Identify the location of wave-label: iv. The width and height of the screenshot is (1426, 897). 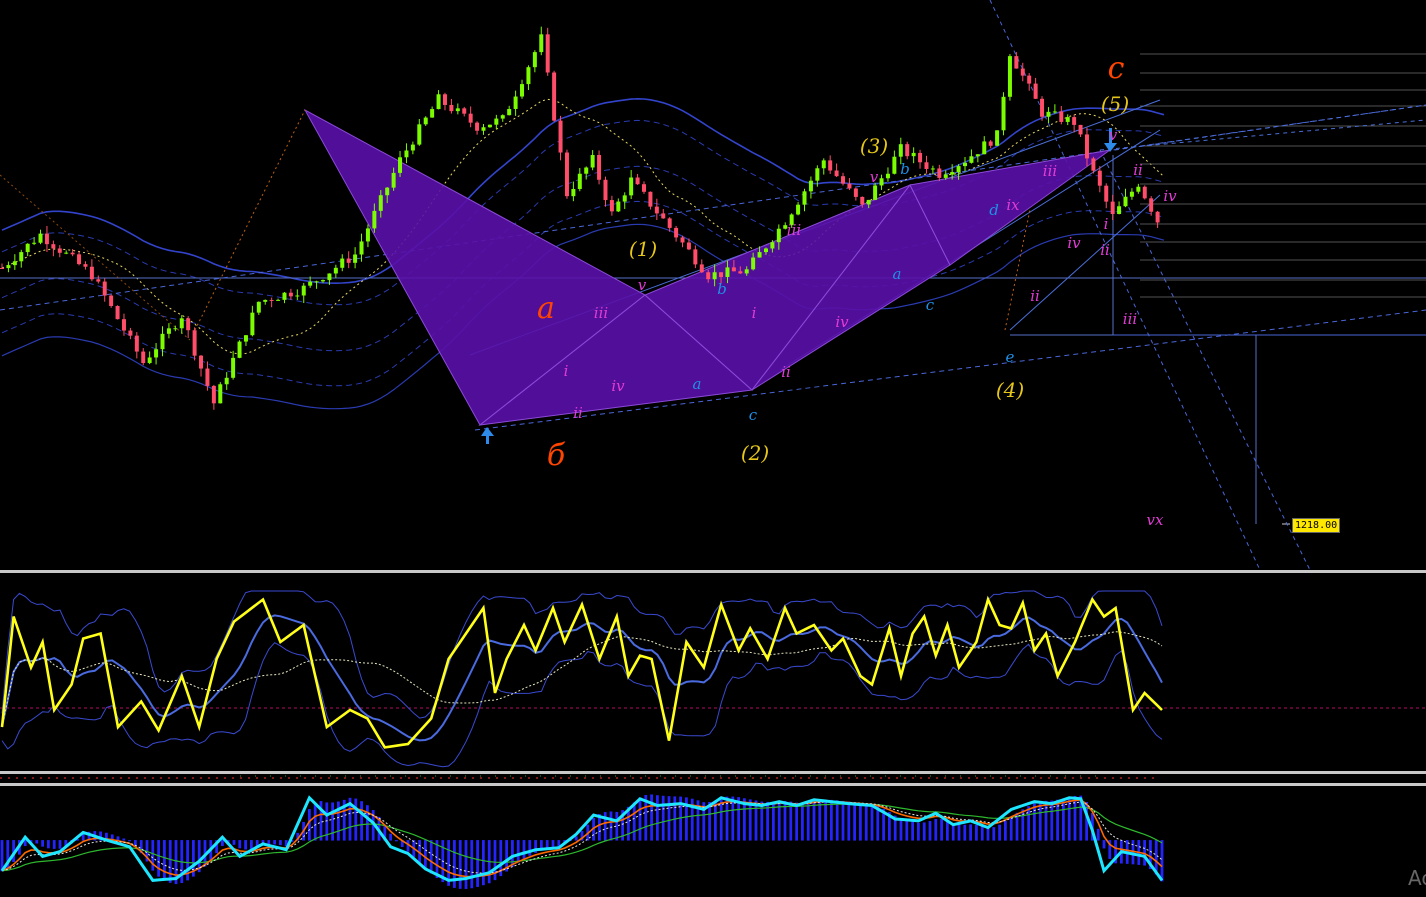
(842, 322).